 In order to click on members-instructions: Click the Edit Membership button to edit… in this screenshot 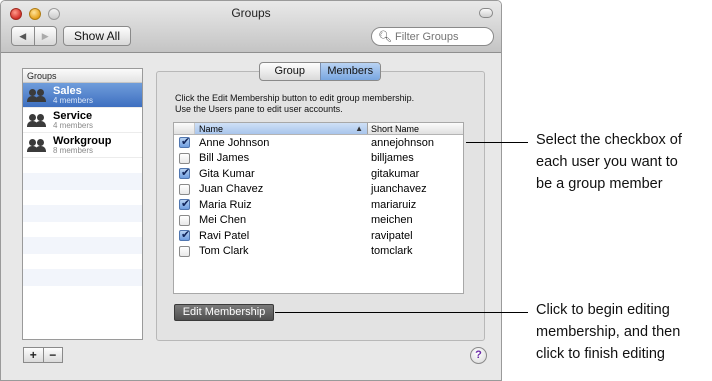, I will do `click(325, 104)`.